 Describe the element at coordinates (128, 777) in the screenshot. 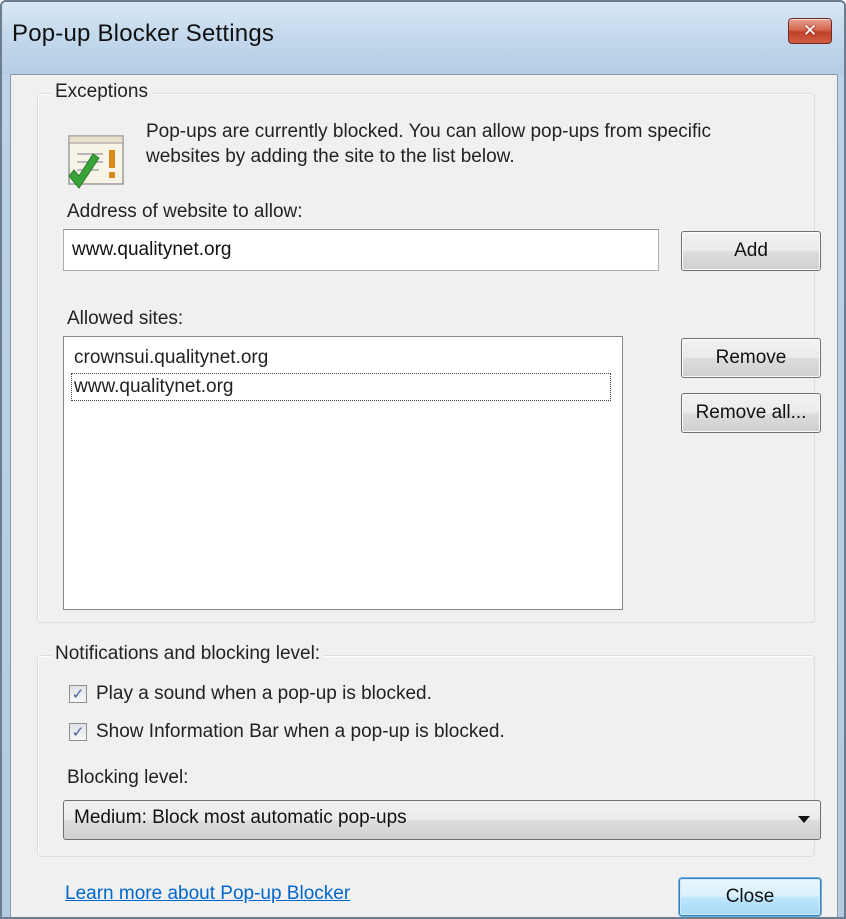

I see `blocking-level-label: Blocking level:` at that location.